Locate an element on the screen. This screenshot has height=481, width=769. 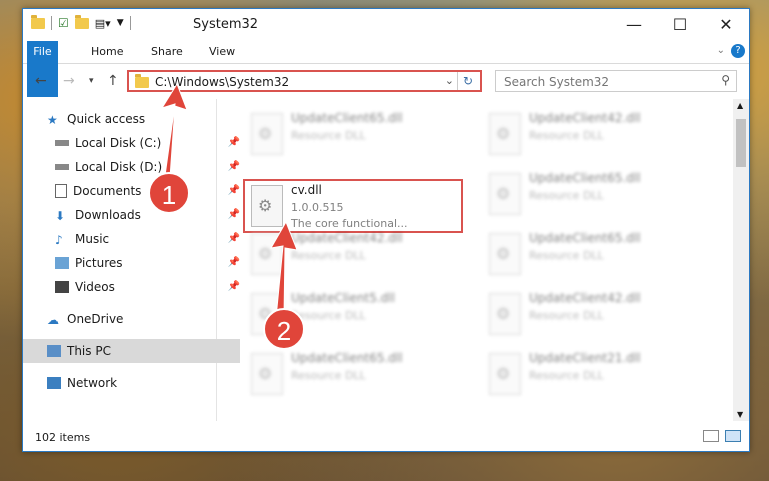
properties-icon: ☑ is located at coordinates (63, 23).